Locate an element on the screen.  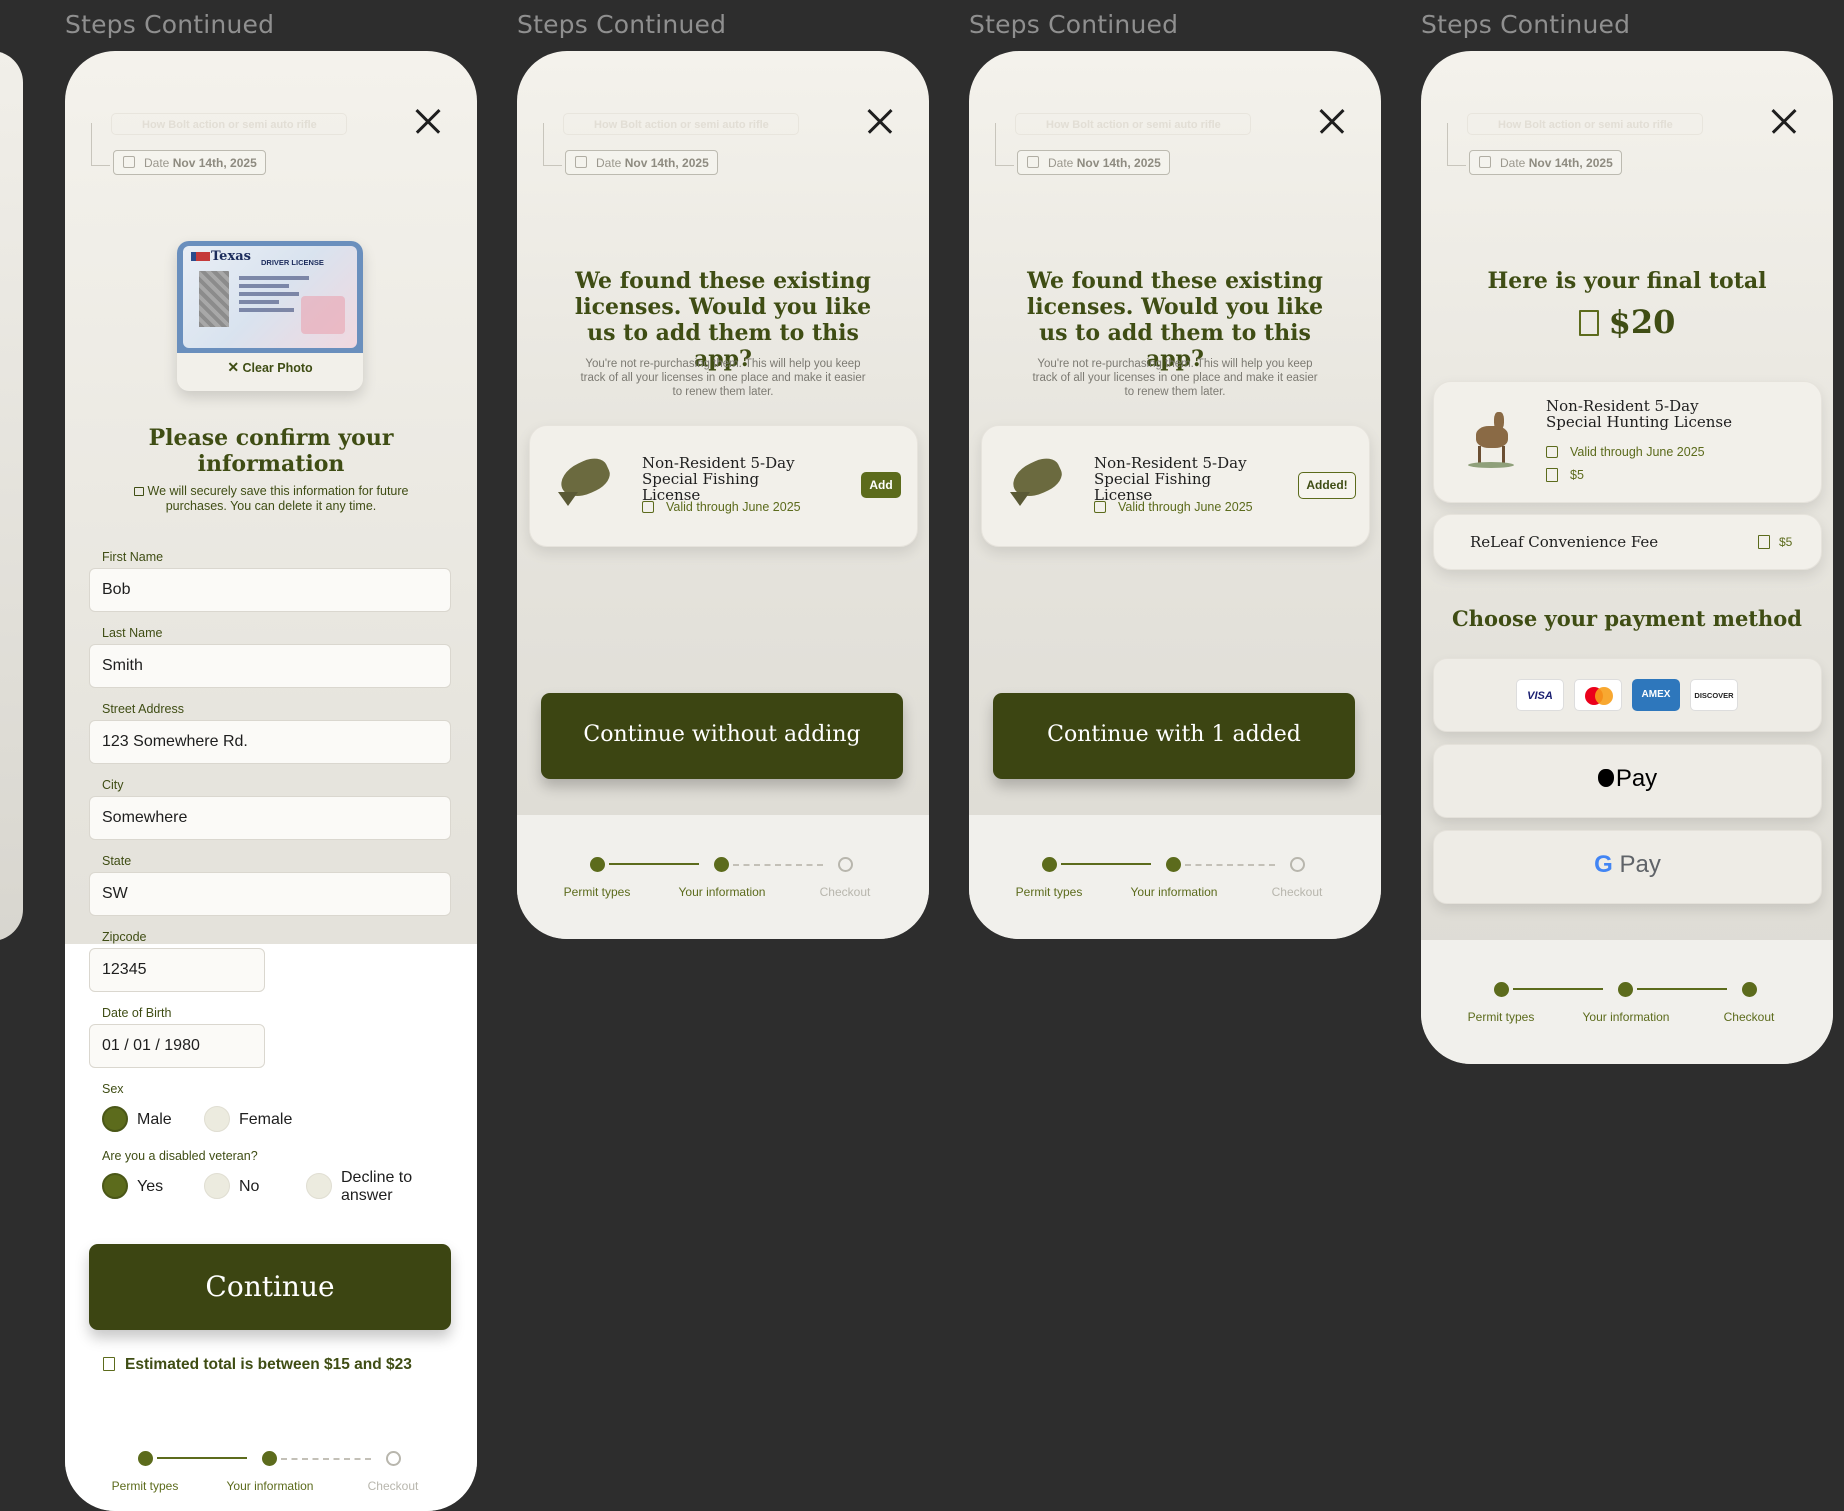
apple-pay-button: Pay is located at coordinates (1627, 781).